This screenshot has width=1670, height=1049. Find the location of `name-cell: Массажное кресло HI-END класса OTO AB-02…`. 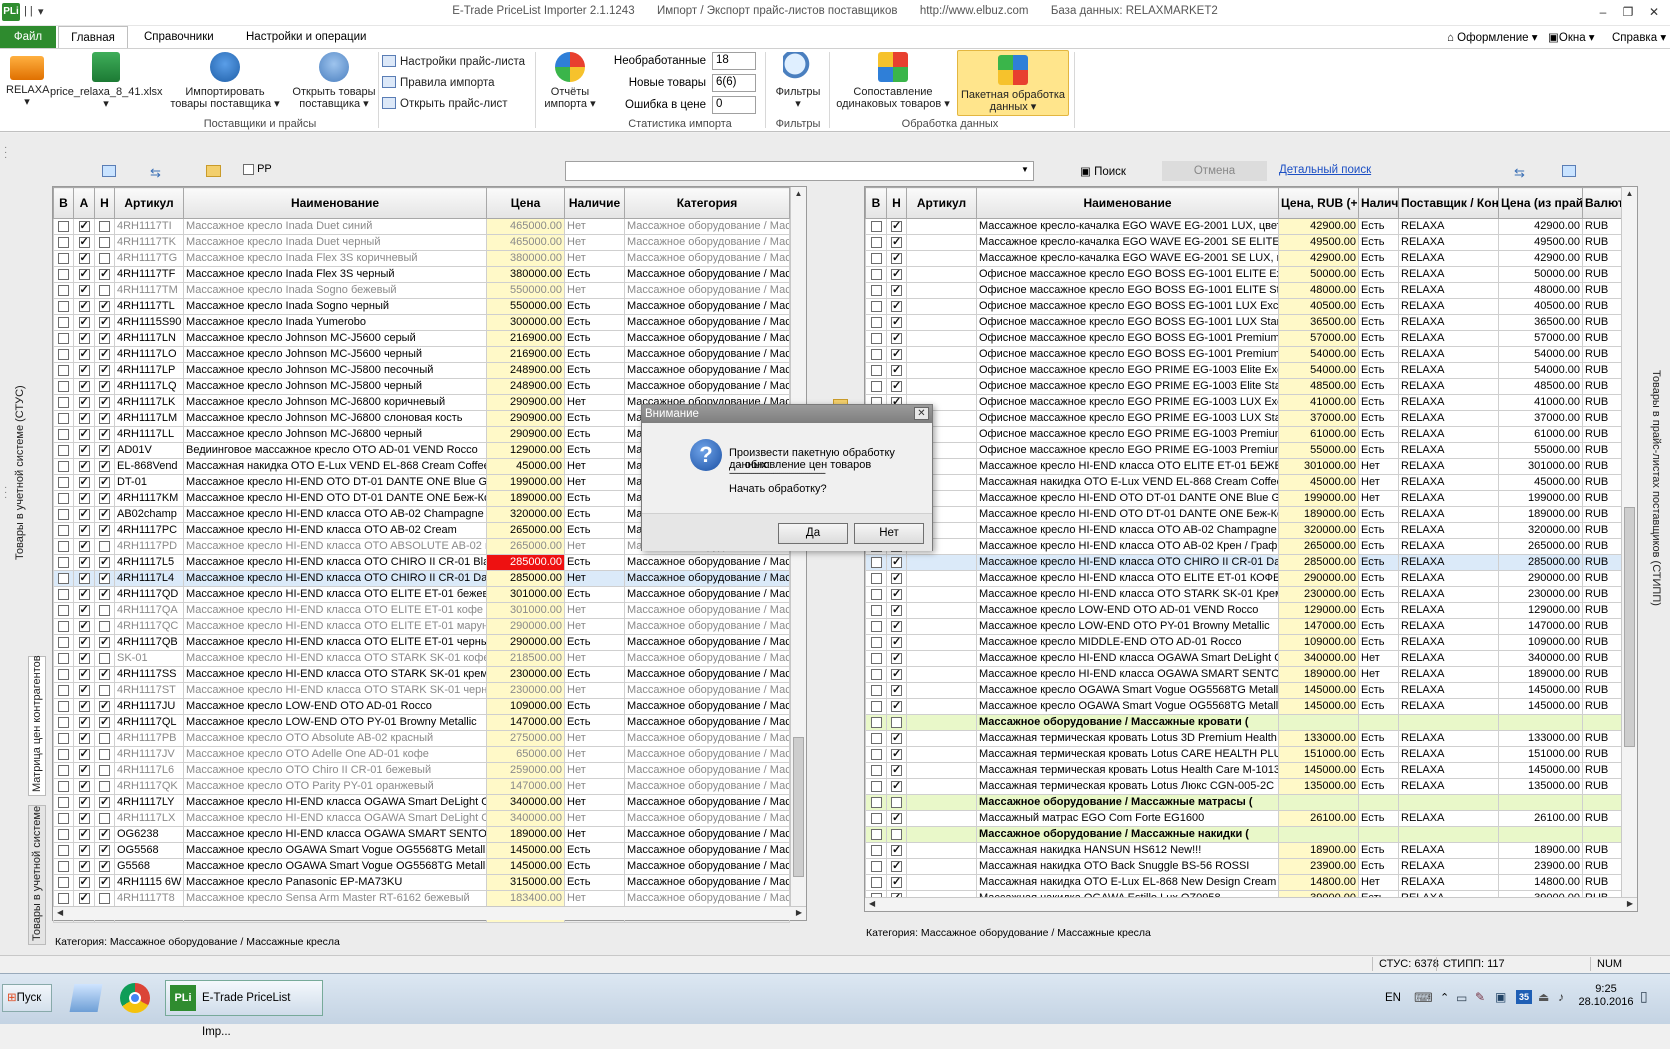

name-cell: Массажное кресло HI-END класса OTO AB-02… is located at coordinates (335, 530).